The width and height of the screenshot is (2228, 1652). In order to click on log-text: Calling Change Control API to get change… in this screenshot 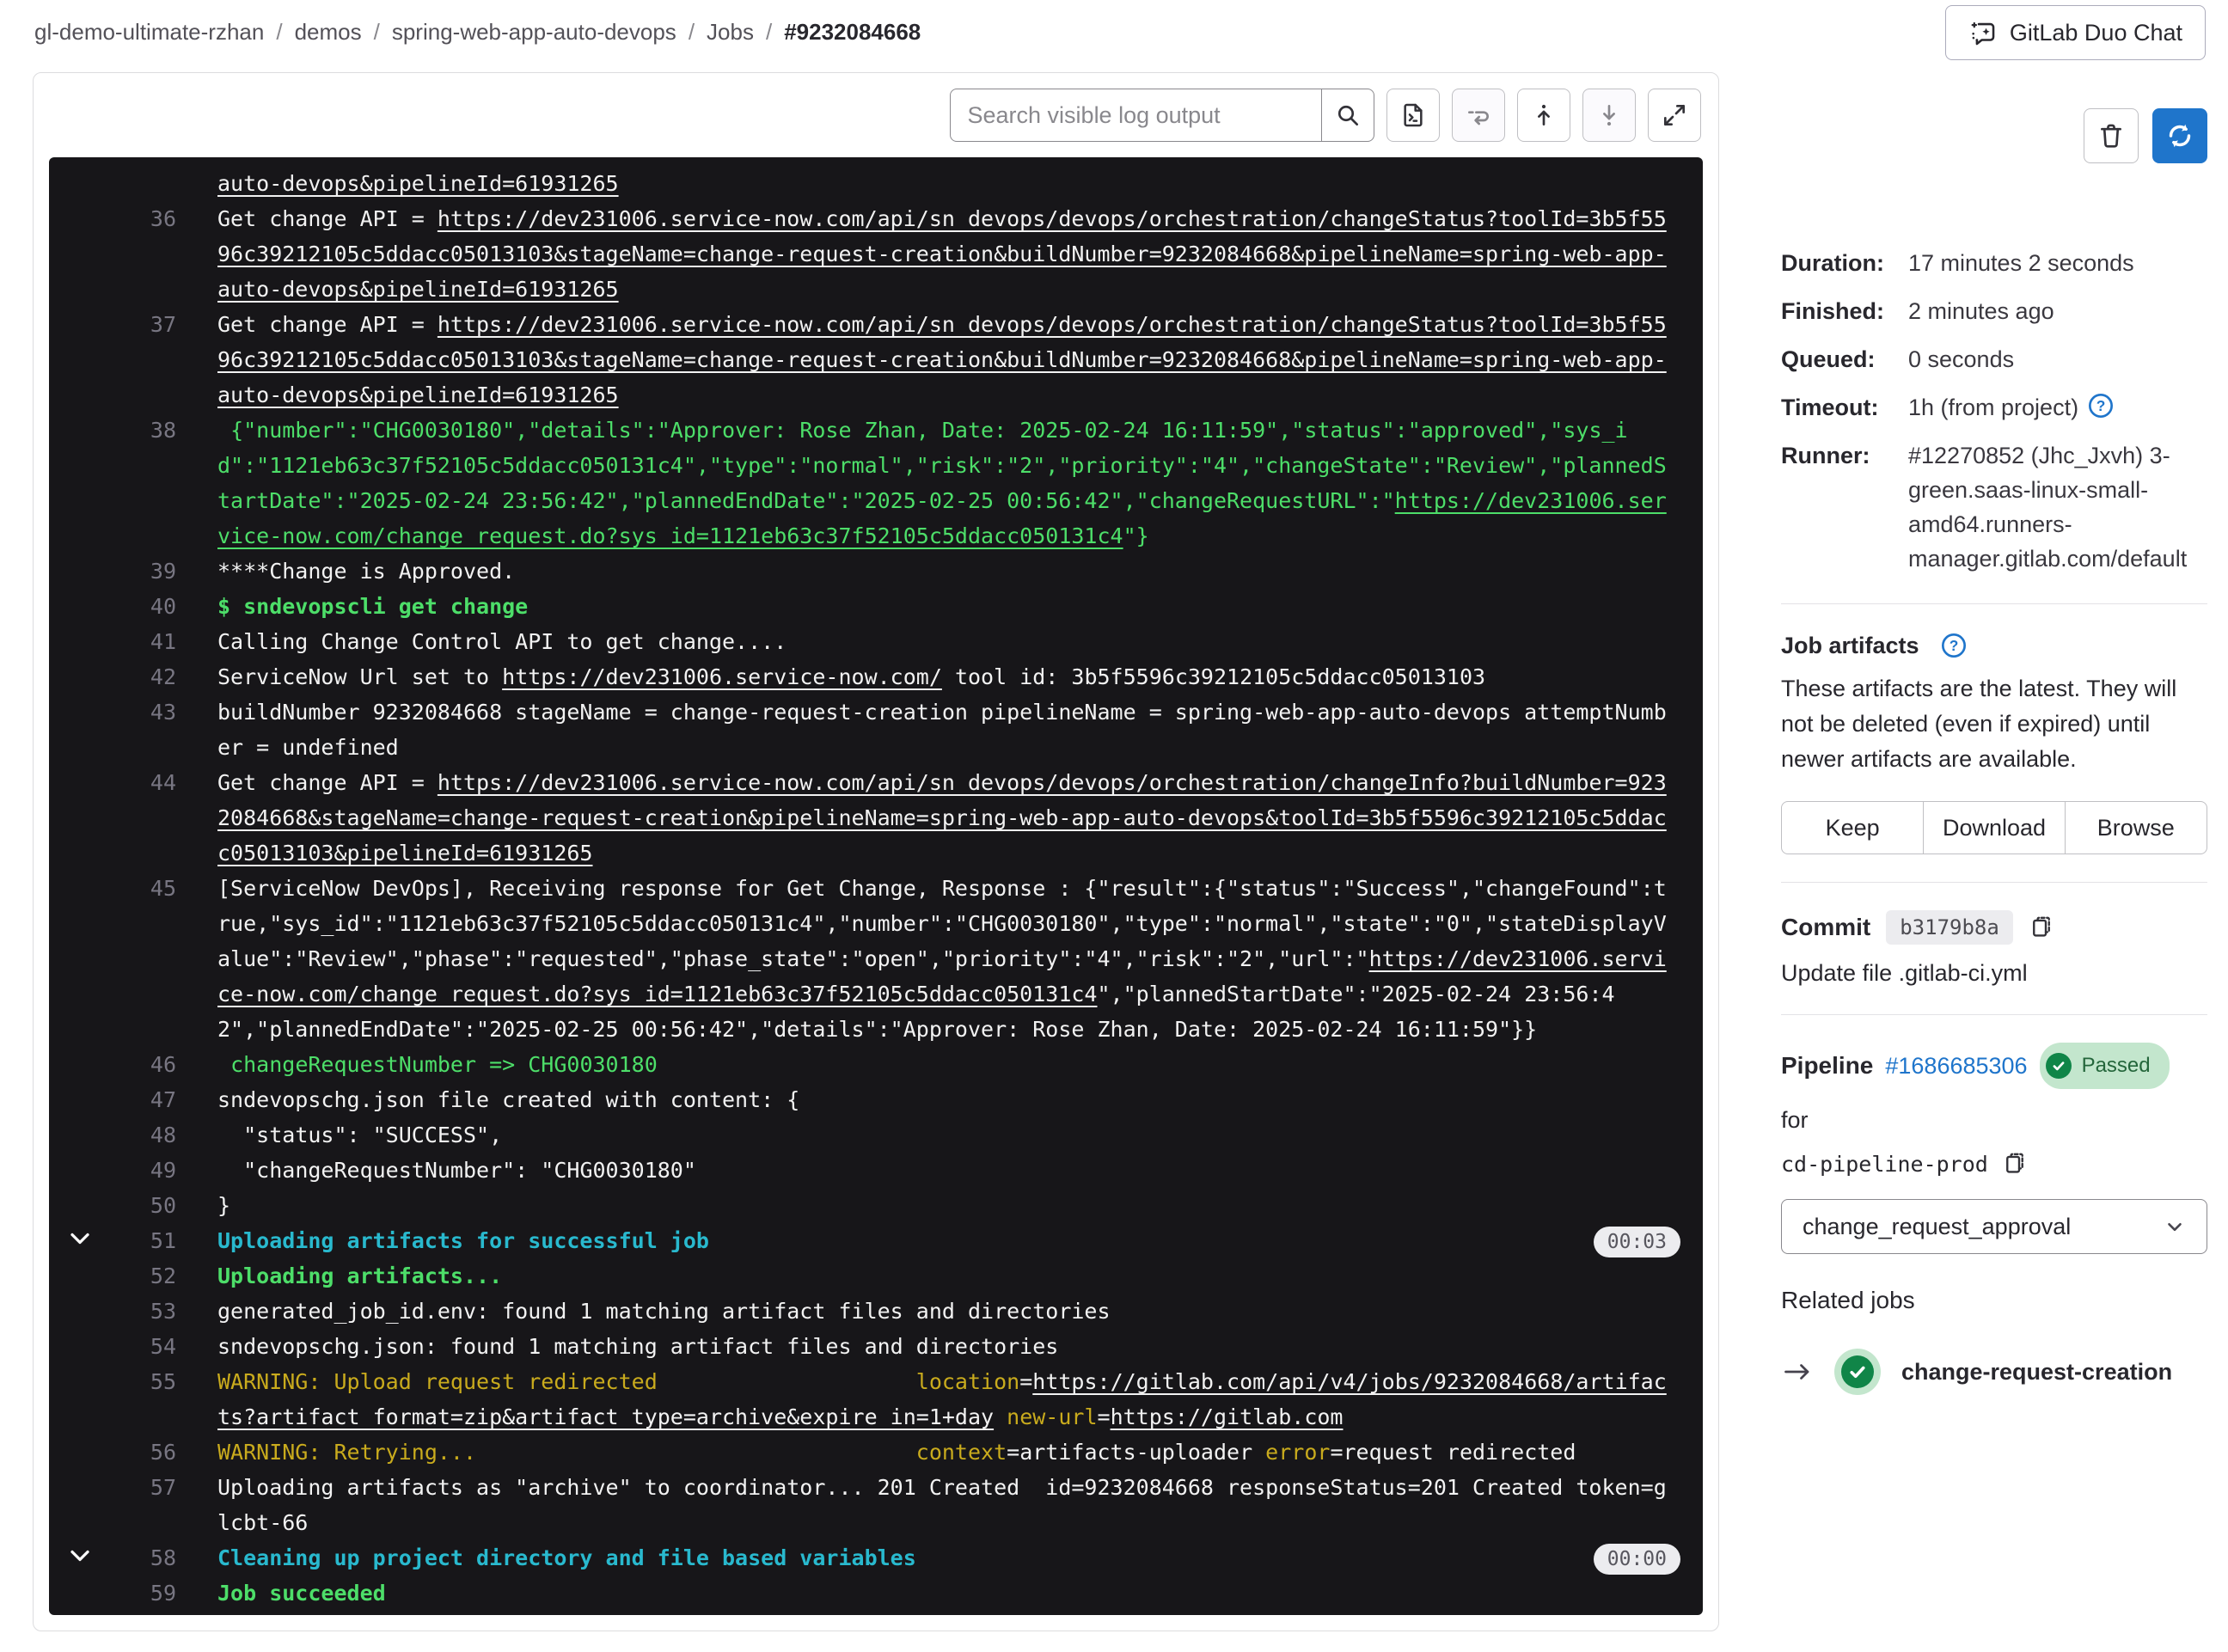, I will do `click(502, 641)`.